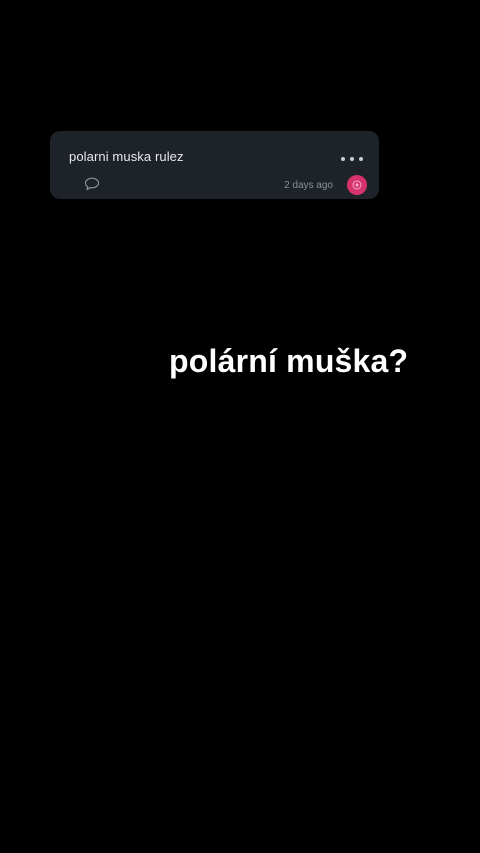 The height and width of the screenshot is (853, 480). What do you see at coordinates (126, 156) in the screenshot?
I see `comment-text: polarni muska rulez` at bounding box center [126, 156].